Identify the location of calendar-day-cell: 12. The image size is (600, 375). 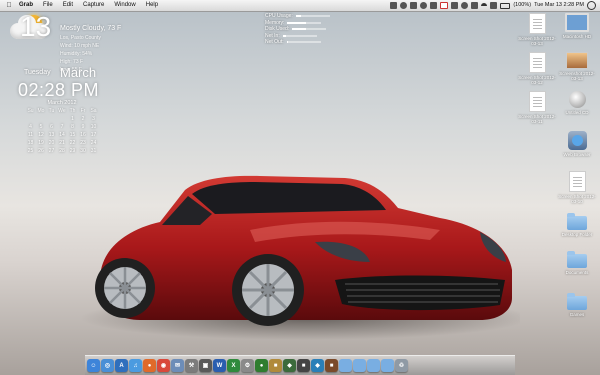
(41, 135).